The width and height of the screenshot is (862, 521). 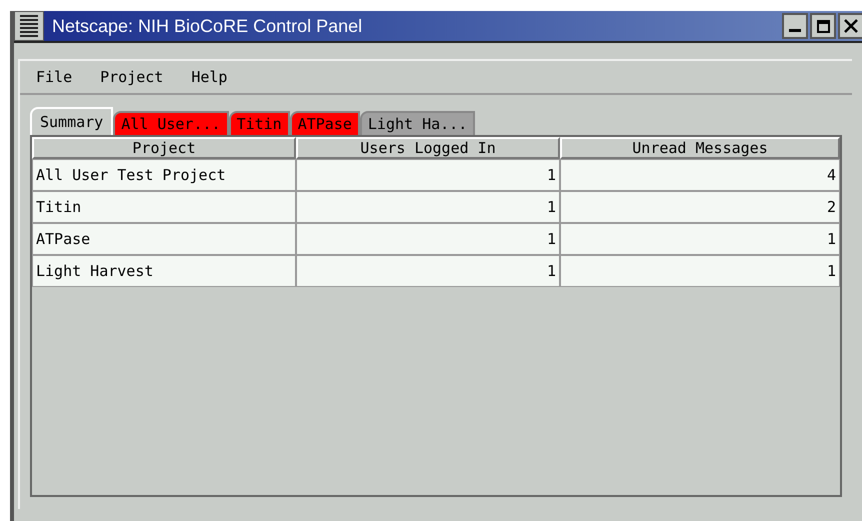 What do you see at coordinates (208, 26) in the screenshot?
I see `window-title: Netscape: NIH BioCoRE Control Panel` at bounding box center [208, 26].